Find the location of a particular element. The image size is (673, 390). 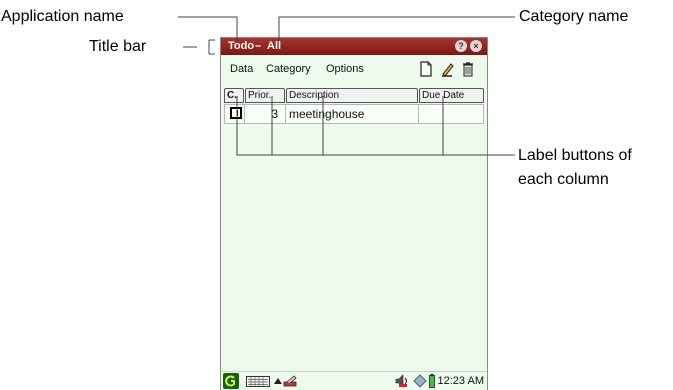

leader-application-name is located at coordinates (208, 28).